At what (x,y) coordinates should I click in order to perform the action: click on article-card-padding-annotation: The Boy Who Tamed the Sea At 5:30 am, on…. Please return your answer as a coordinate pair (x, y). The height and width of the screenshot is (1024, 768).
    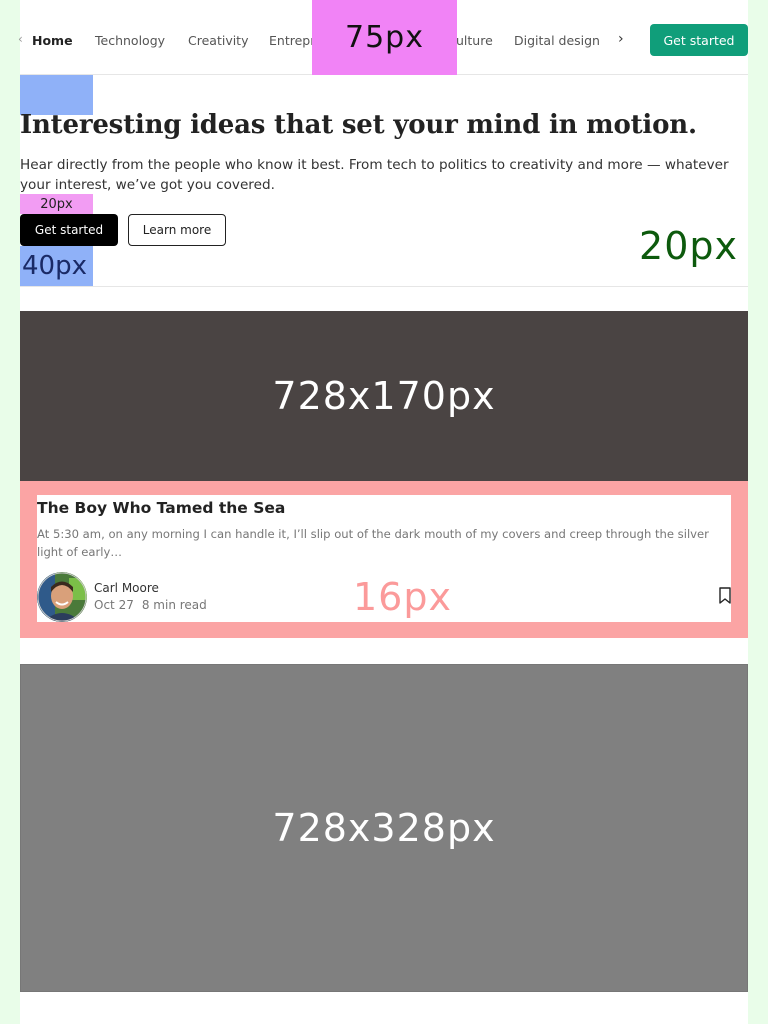
    Looking at the image, I should click on (384, 559).